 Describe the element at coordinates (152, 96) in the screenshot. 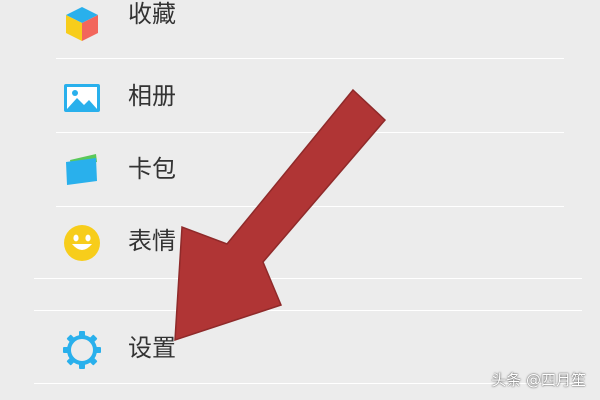

I see `menu-item-label: 相册` at that location.